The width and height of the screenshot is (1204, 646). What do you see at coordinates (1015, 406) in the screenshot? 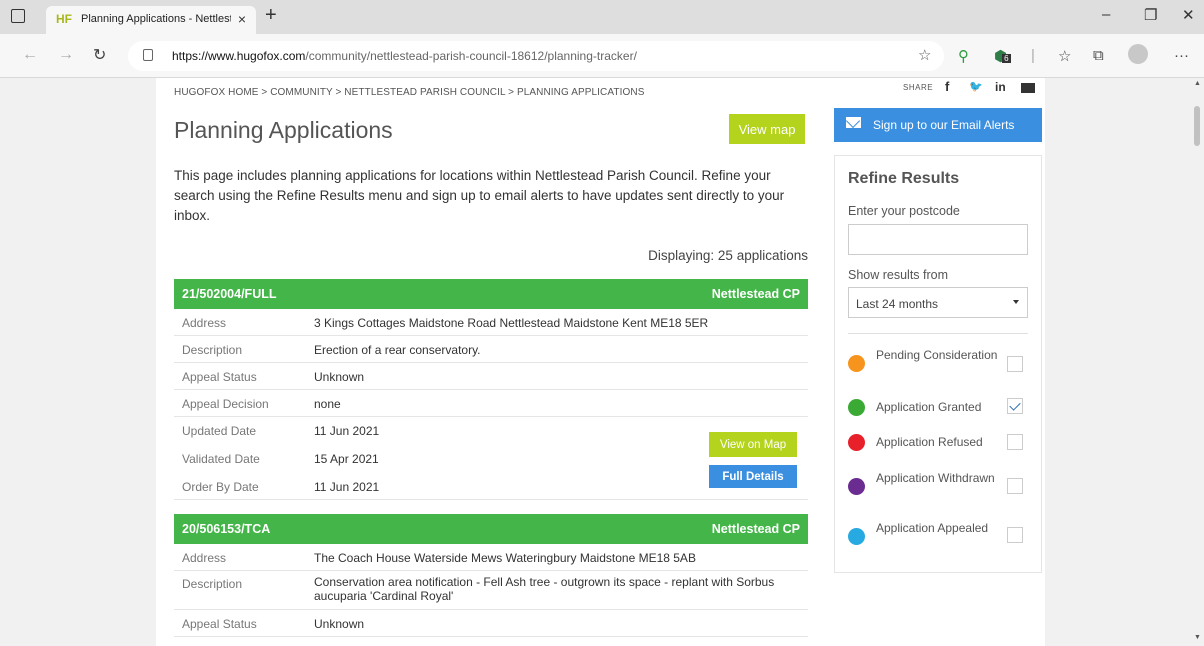
I see `granted-checkbox` at bounding box center [1015, 406].